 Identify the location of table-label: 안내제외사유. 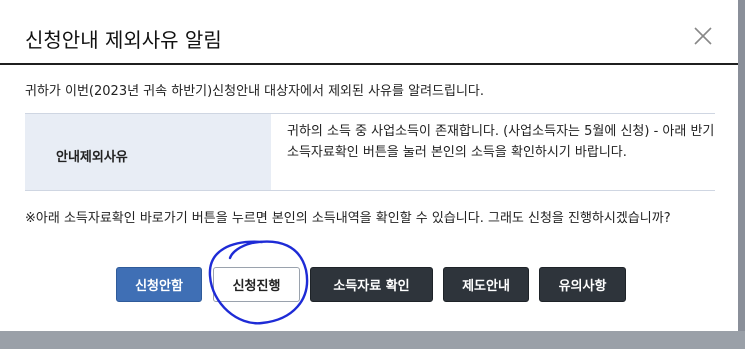
(92, 157).